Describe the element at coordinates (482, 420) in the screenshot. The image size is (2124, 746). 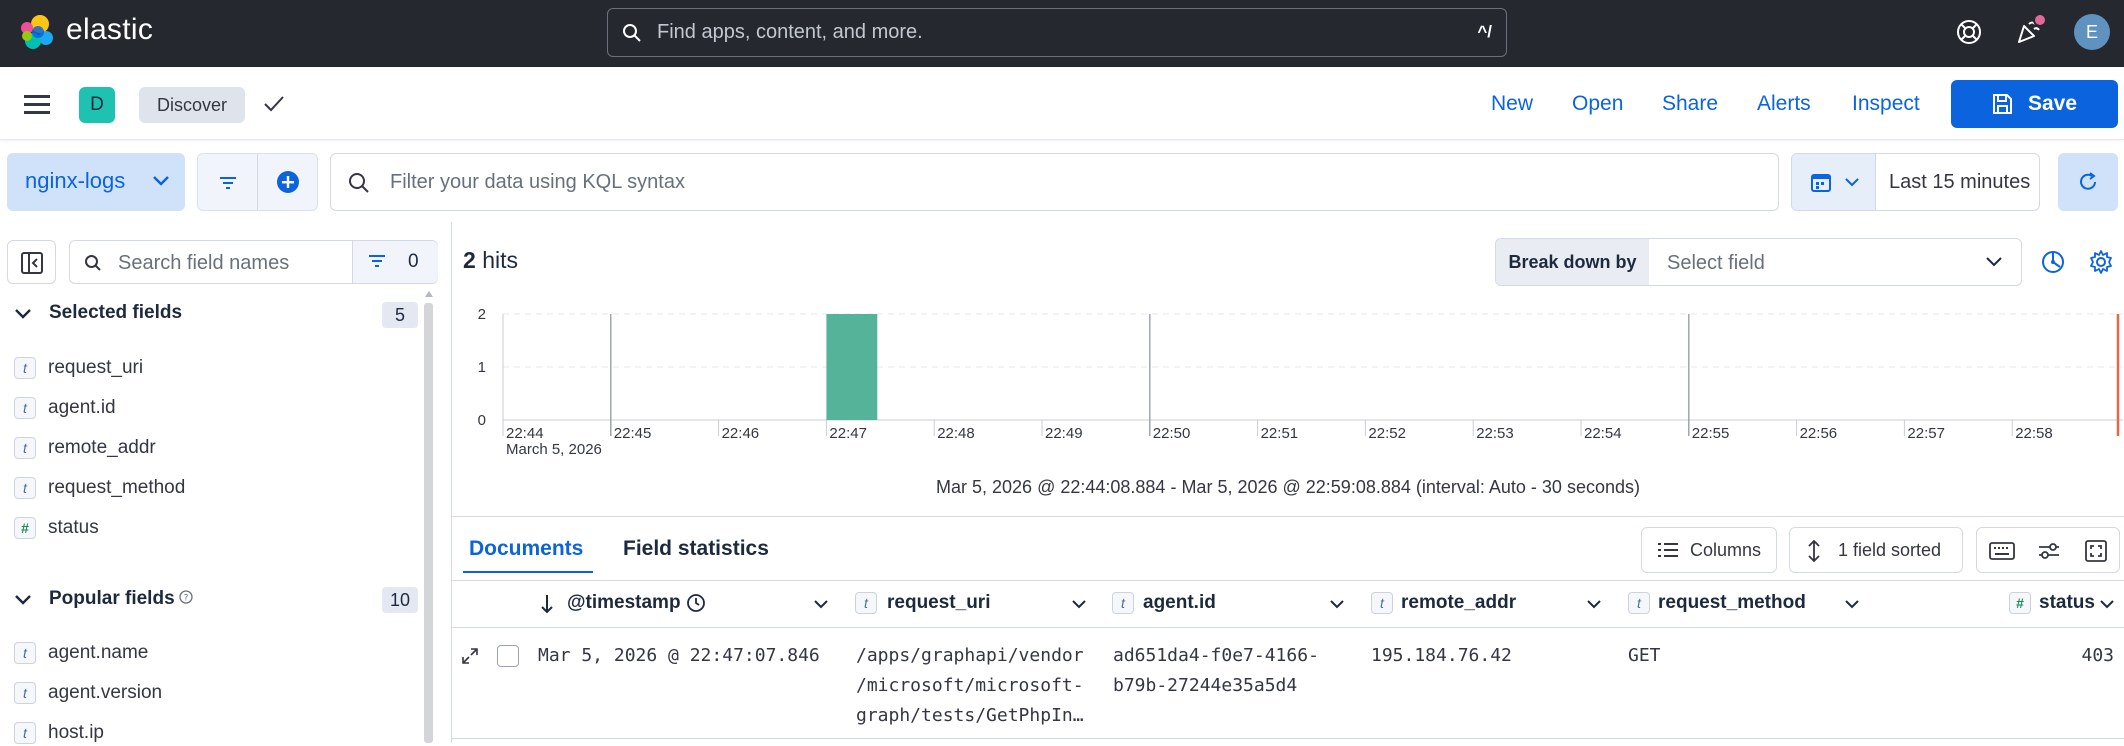
I see `y-tick-label: 0` at that location.